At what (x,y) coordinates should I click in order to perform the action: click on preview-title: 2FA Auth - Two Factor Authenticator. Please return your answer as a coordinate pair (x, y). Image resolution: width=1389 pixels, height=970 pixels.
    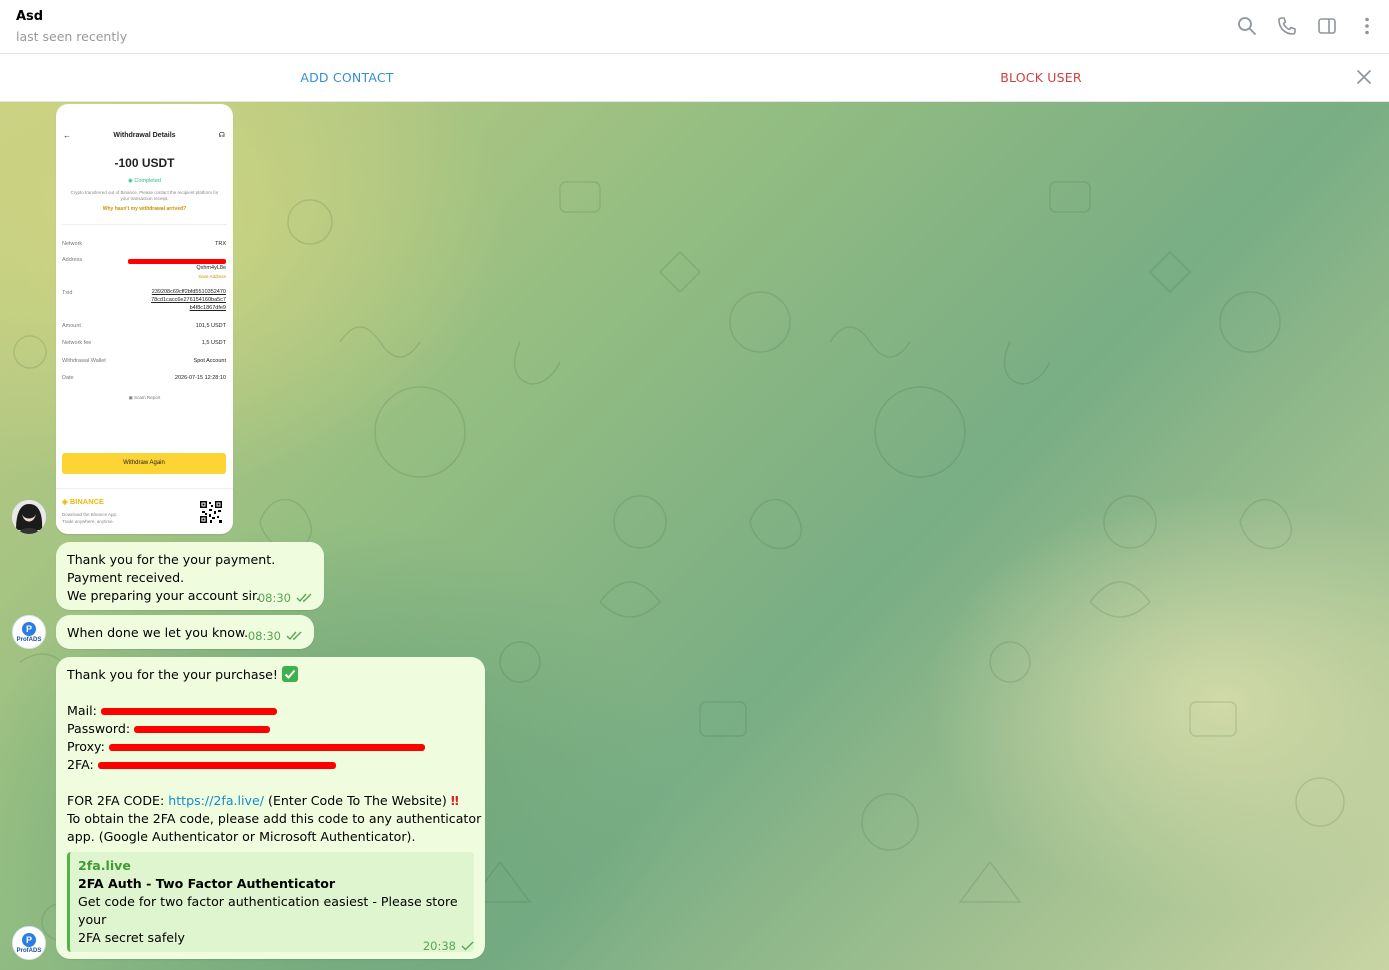
    Looking at the image, I should click on (207, 883).